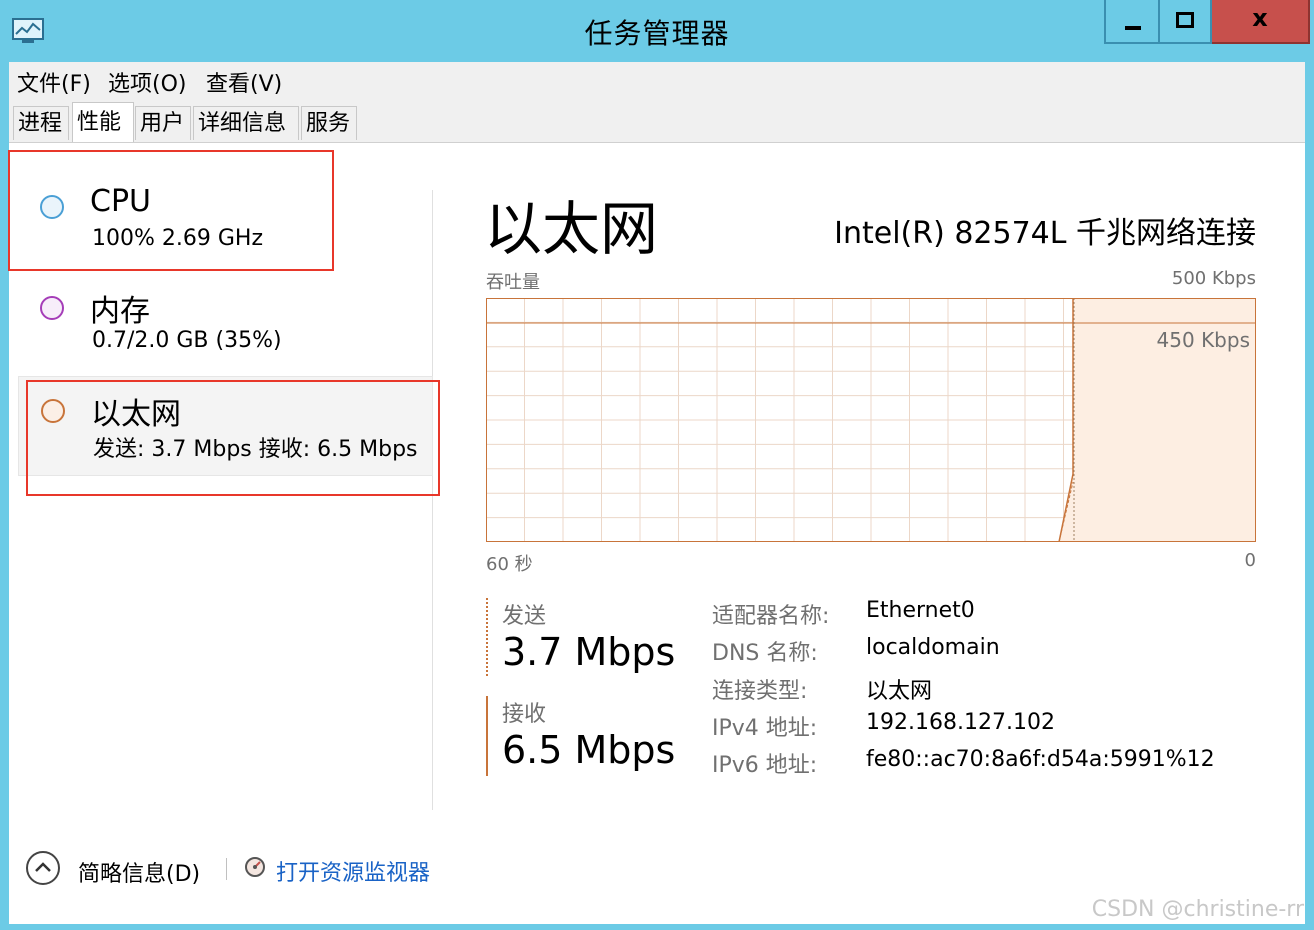  Describe the element at coordinates (487, 736) in the screenshot. I see `receive-indicator` at that location.